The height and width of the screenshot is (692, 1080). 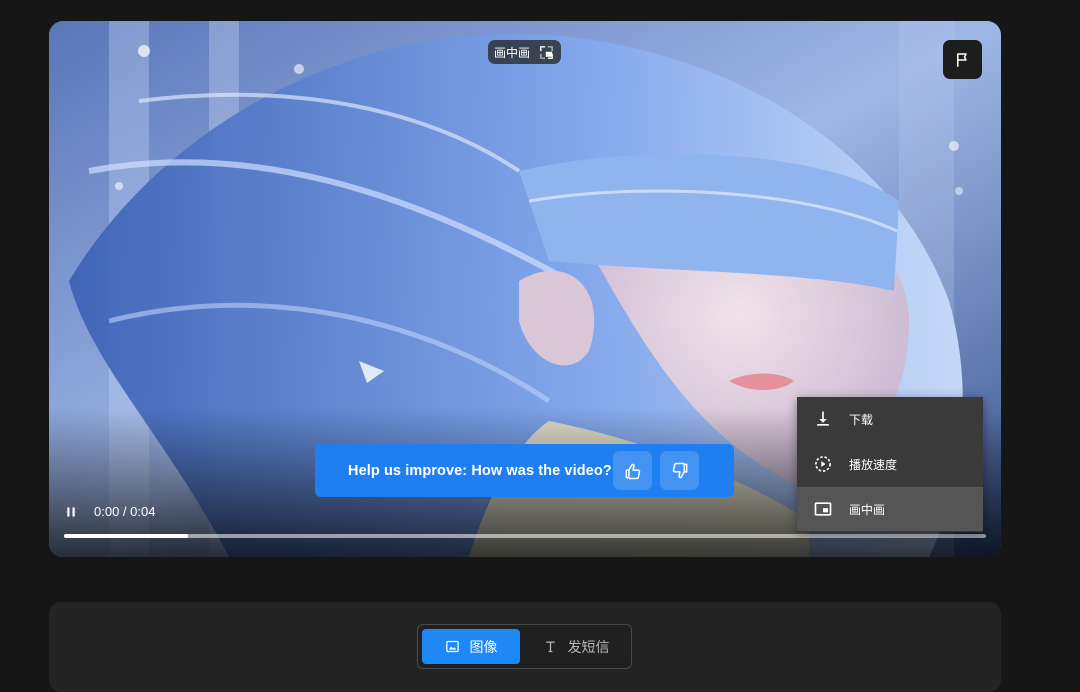 I want to click on flag-icon, so click(x=961, y=59).